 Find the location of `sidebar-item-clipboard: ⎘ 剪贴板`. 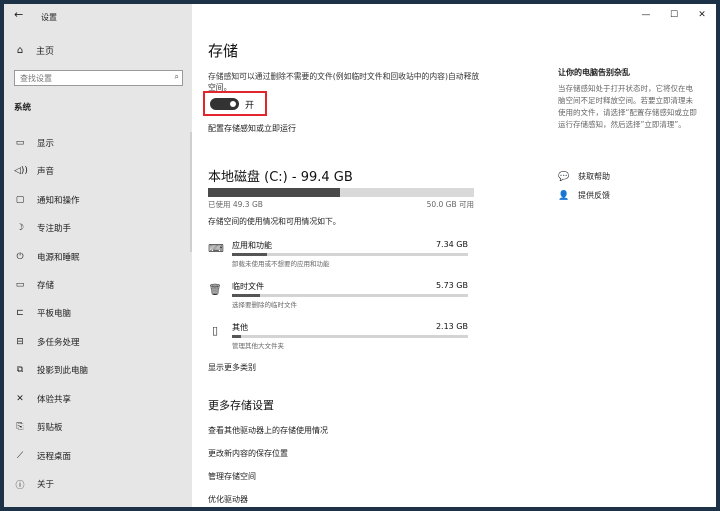

sidebar-item-clipboard: ⎘ 剪贴板 is located at coordinates (97, 427).